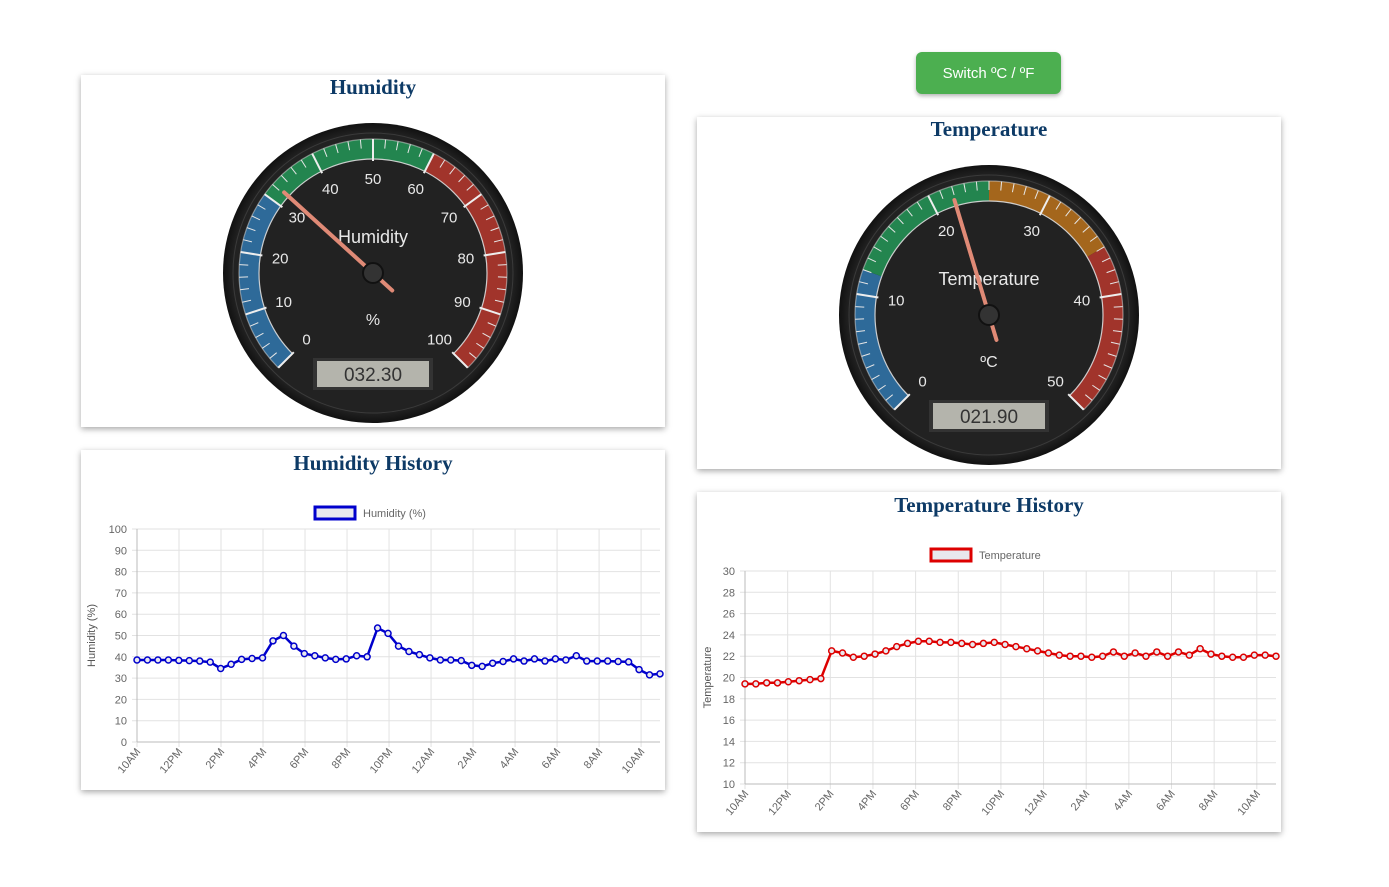 This screenshot has height=887, width=1389. What do you see at coordinates (1123, 800) in the screenshot?
I see `temperature-history-x-tick-label: 4AM` at bounding box center [1123, 800].